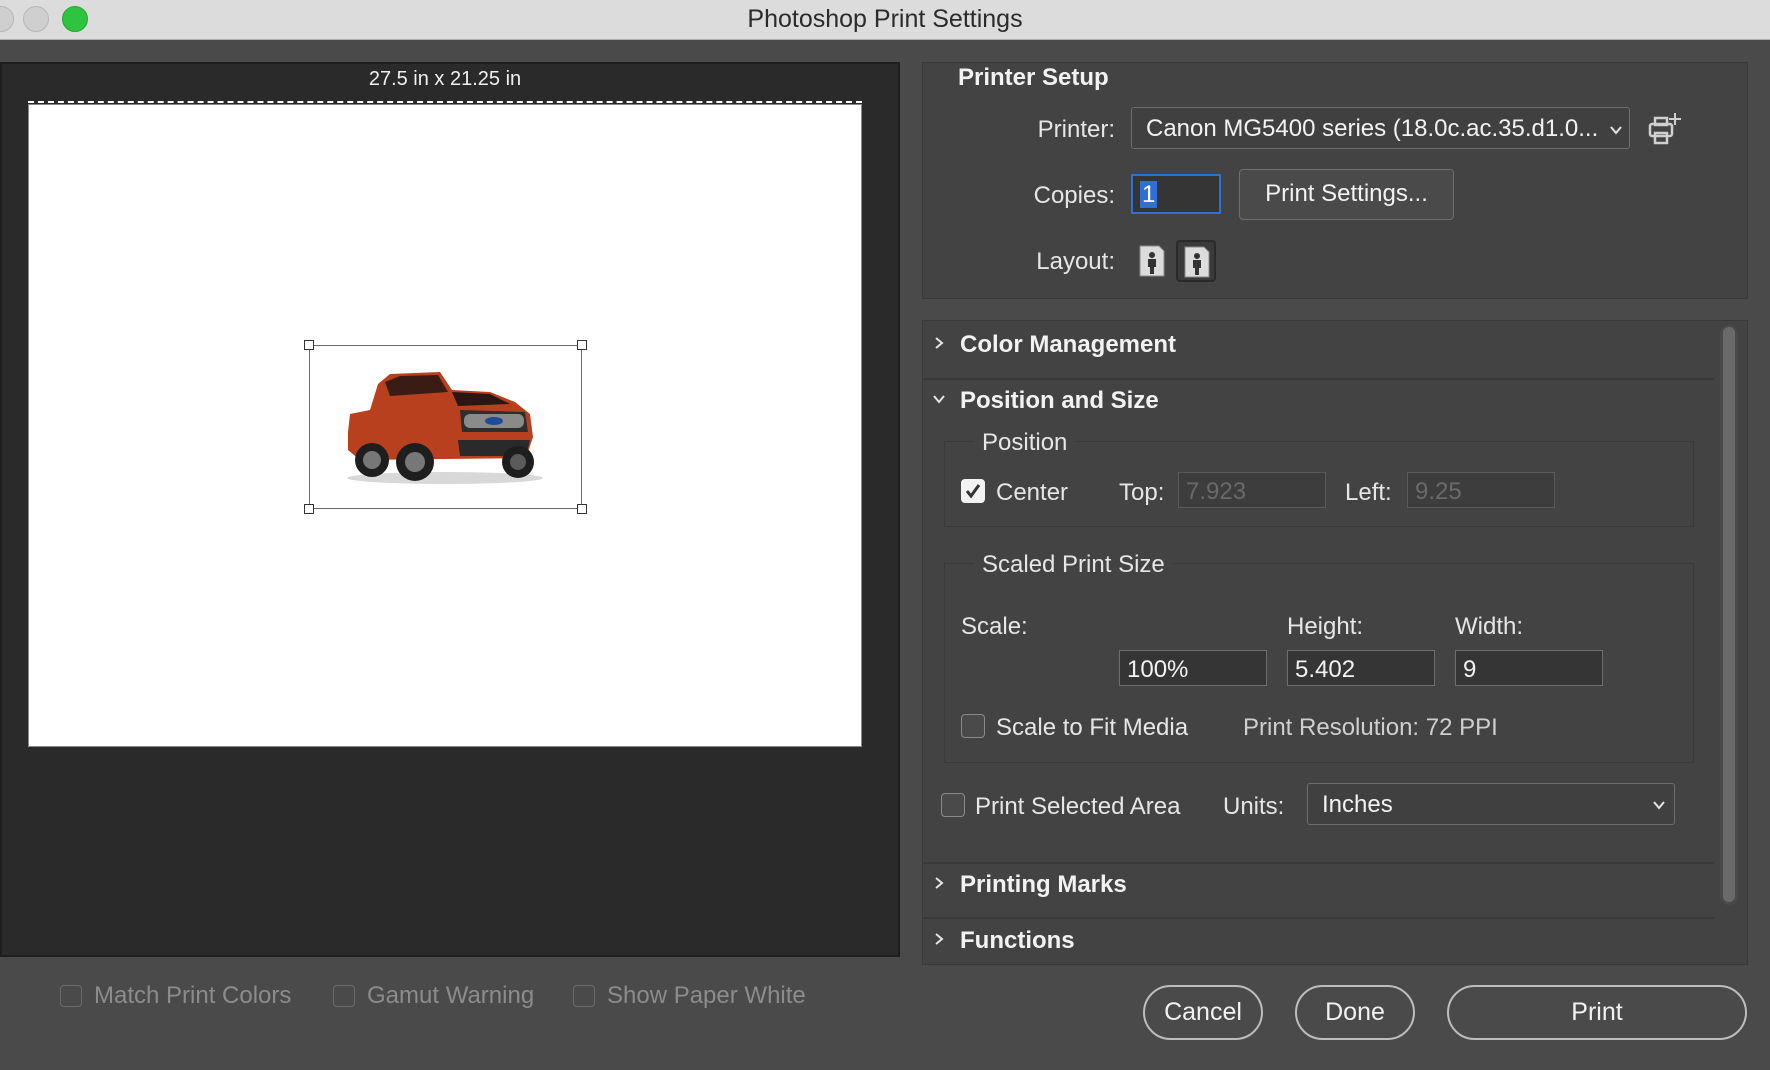  Describe the element at coordinates (1252, 490) in the screenshot. I see `top-input: 7.923` at that location.